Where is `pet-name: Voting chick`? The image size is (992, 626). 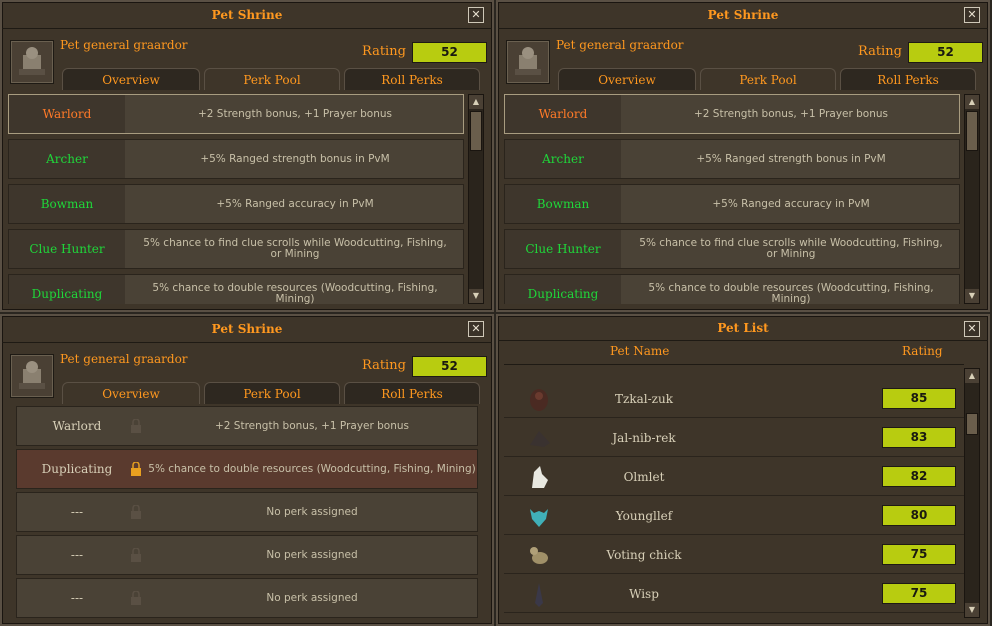
pet-name: Voting chick is located at coordinates (644, 555).